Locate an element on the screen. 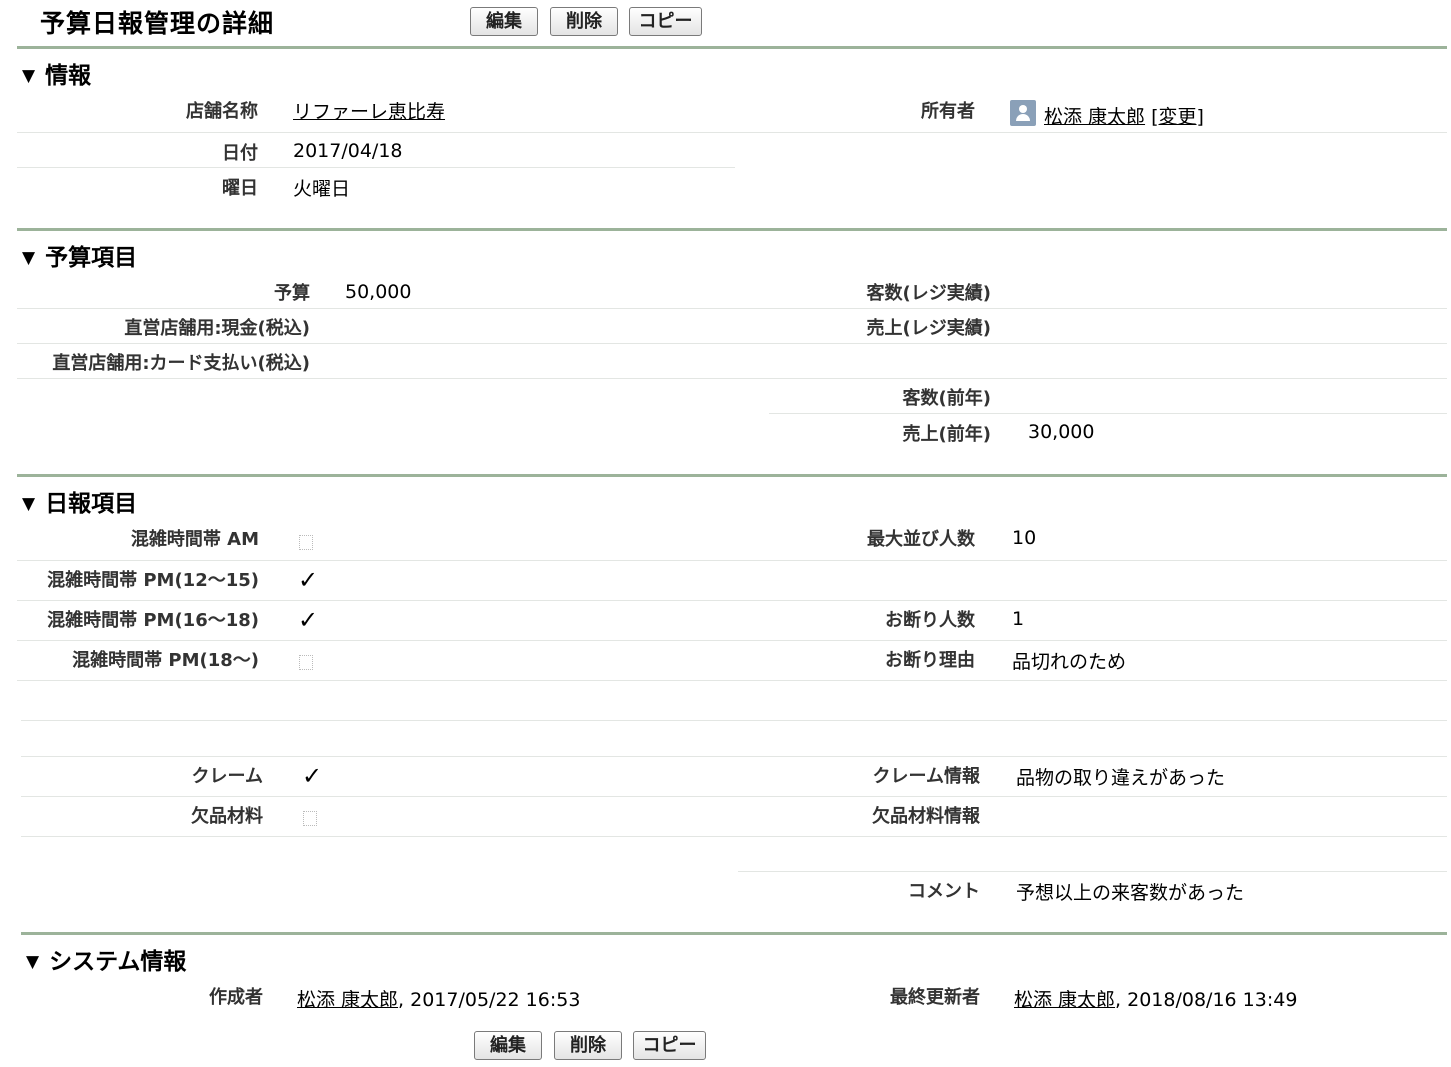 The width and height of the screenshot is (1451, 1067). max-queue-label: 最大並び人数 is located at coordinates (921, 539).